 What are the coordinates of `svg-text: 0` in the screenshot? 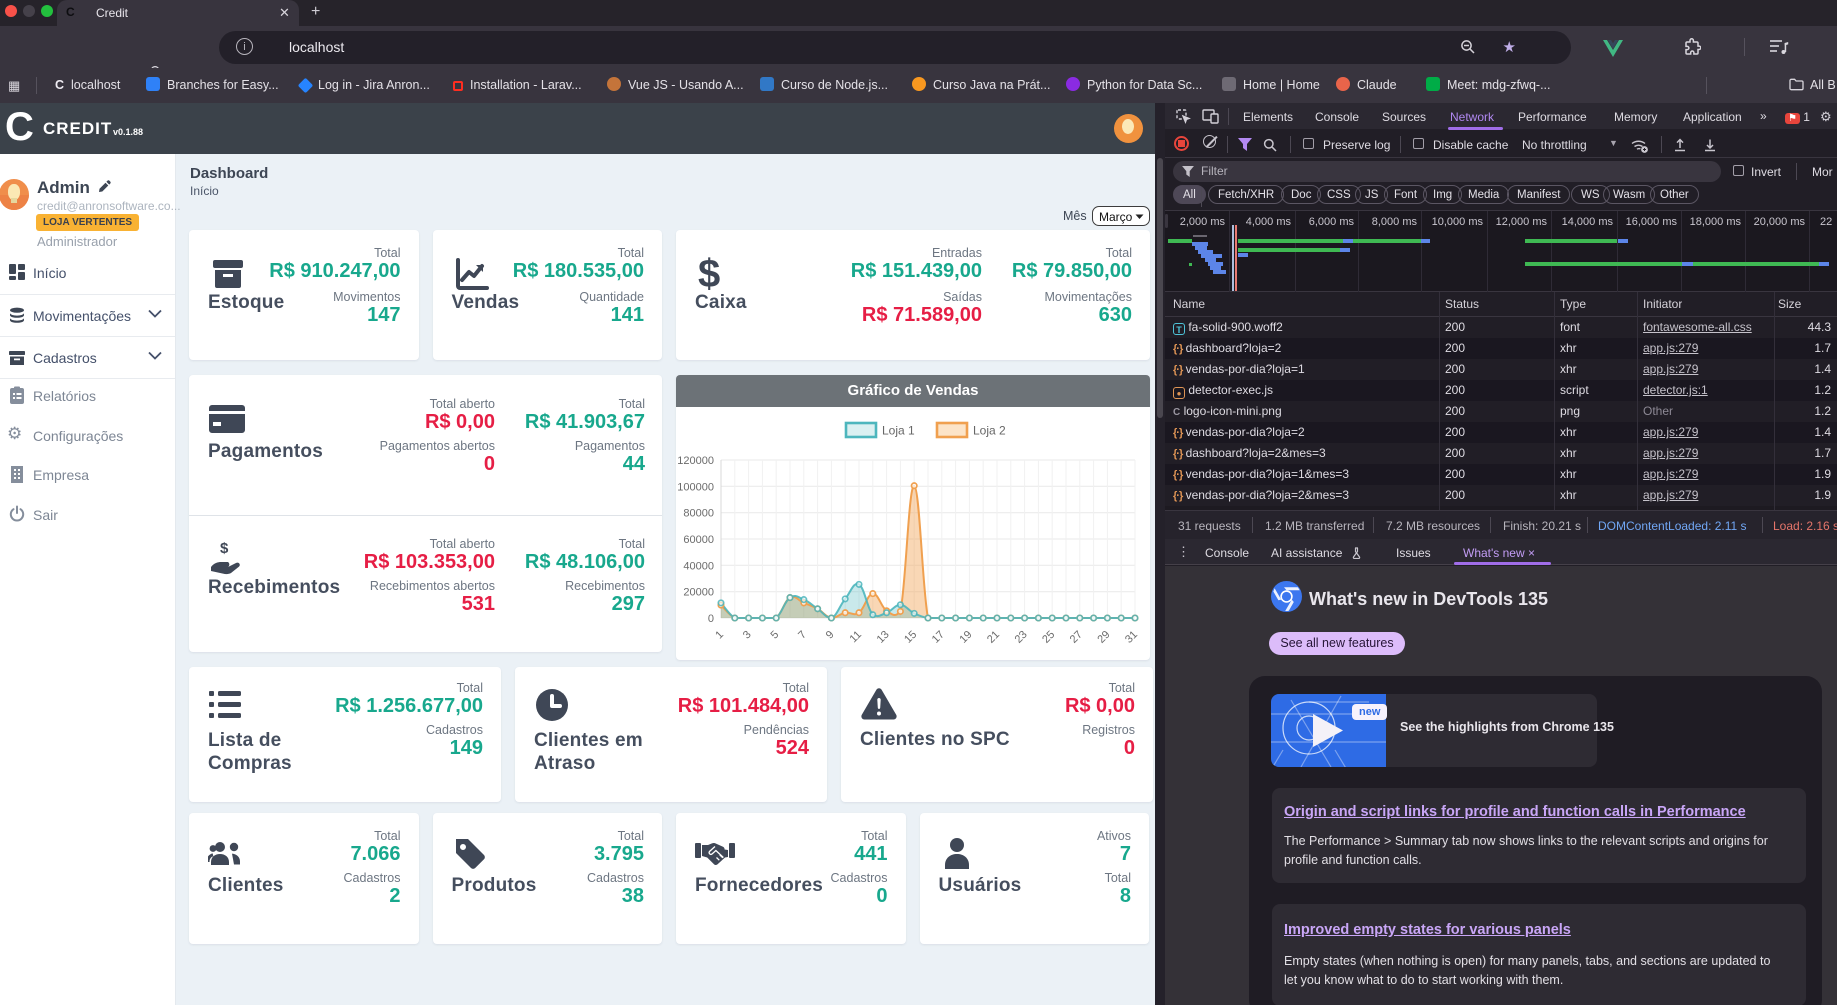 It's located at (711, 619).